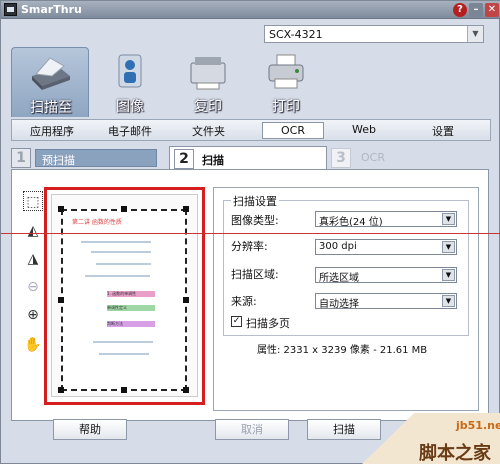 The width and height of the screenshot is (500, 464). Describe the element at coordinates (213, 160) in the screenshot. I see `step-label: 扫描` at that location.